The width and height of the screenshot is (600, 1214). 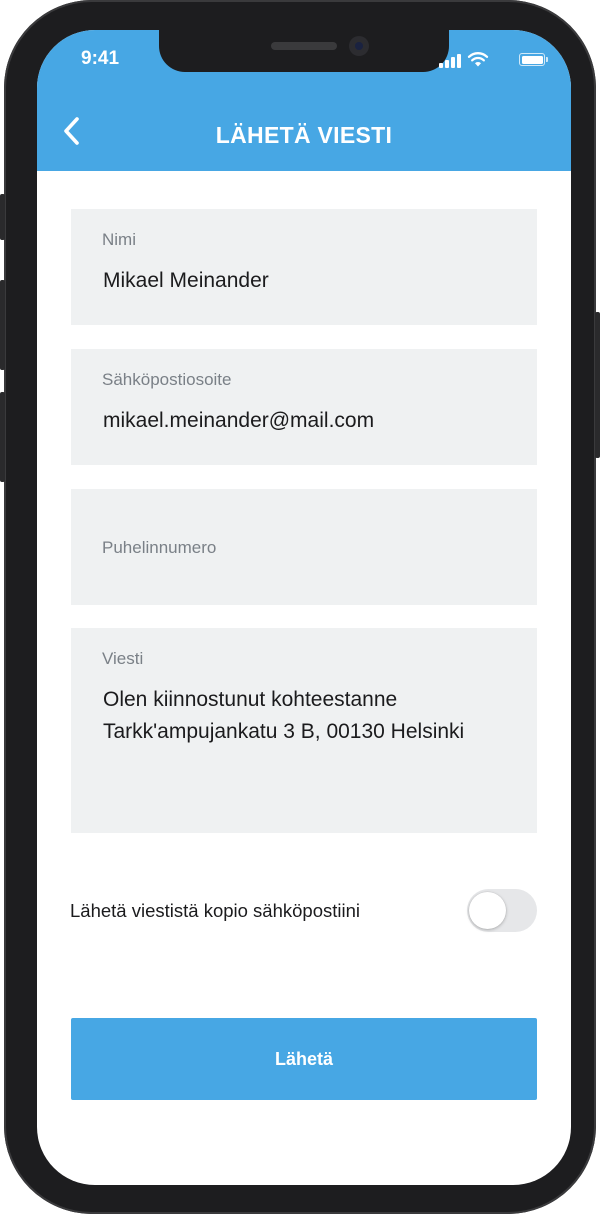 What do you see at coordinates (304, 1168) in the screenshot?
I see `home-indicator` at bounding box center [304, 1168].